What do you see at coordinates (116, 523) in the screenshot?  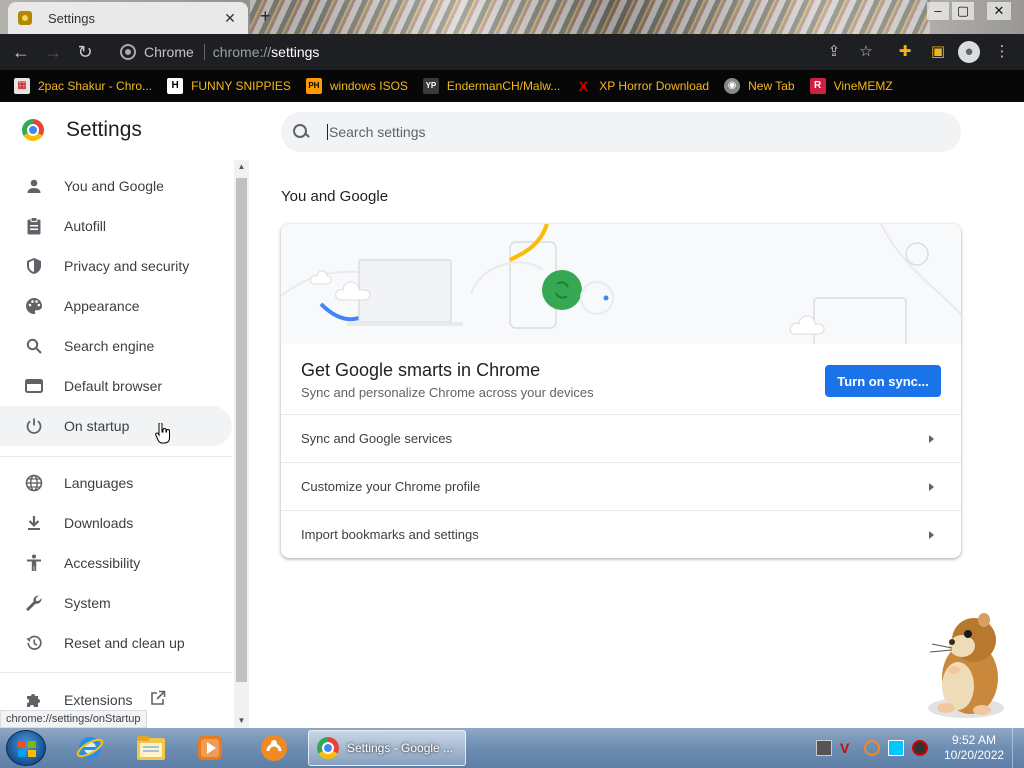 I see `sidebar-item-downloads: Downloads` at bounding box center [116, 523].